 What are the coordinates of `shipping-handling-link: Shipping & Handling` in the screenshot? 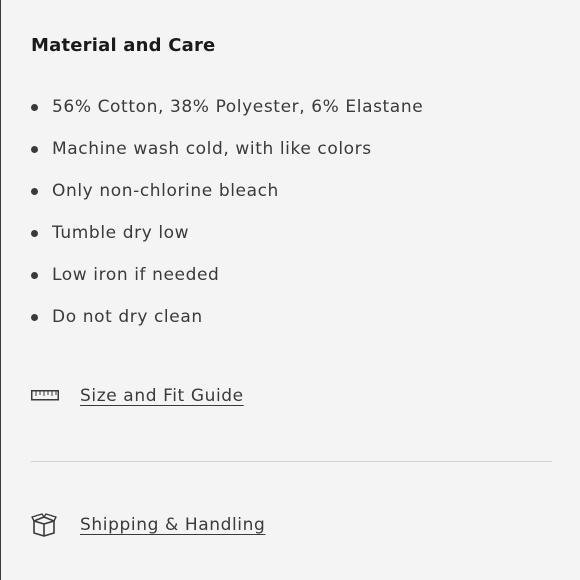 It's located at (148, 525).